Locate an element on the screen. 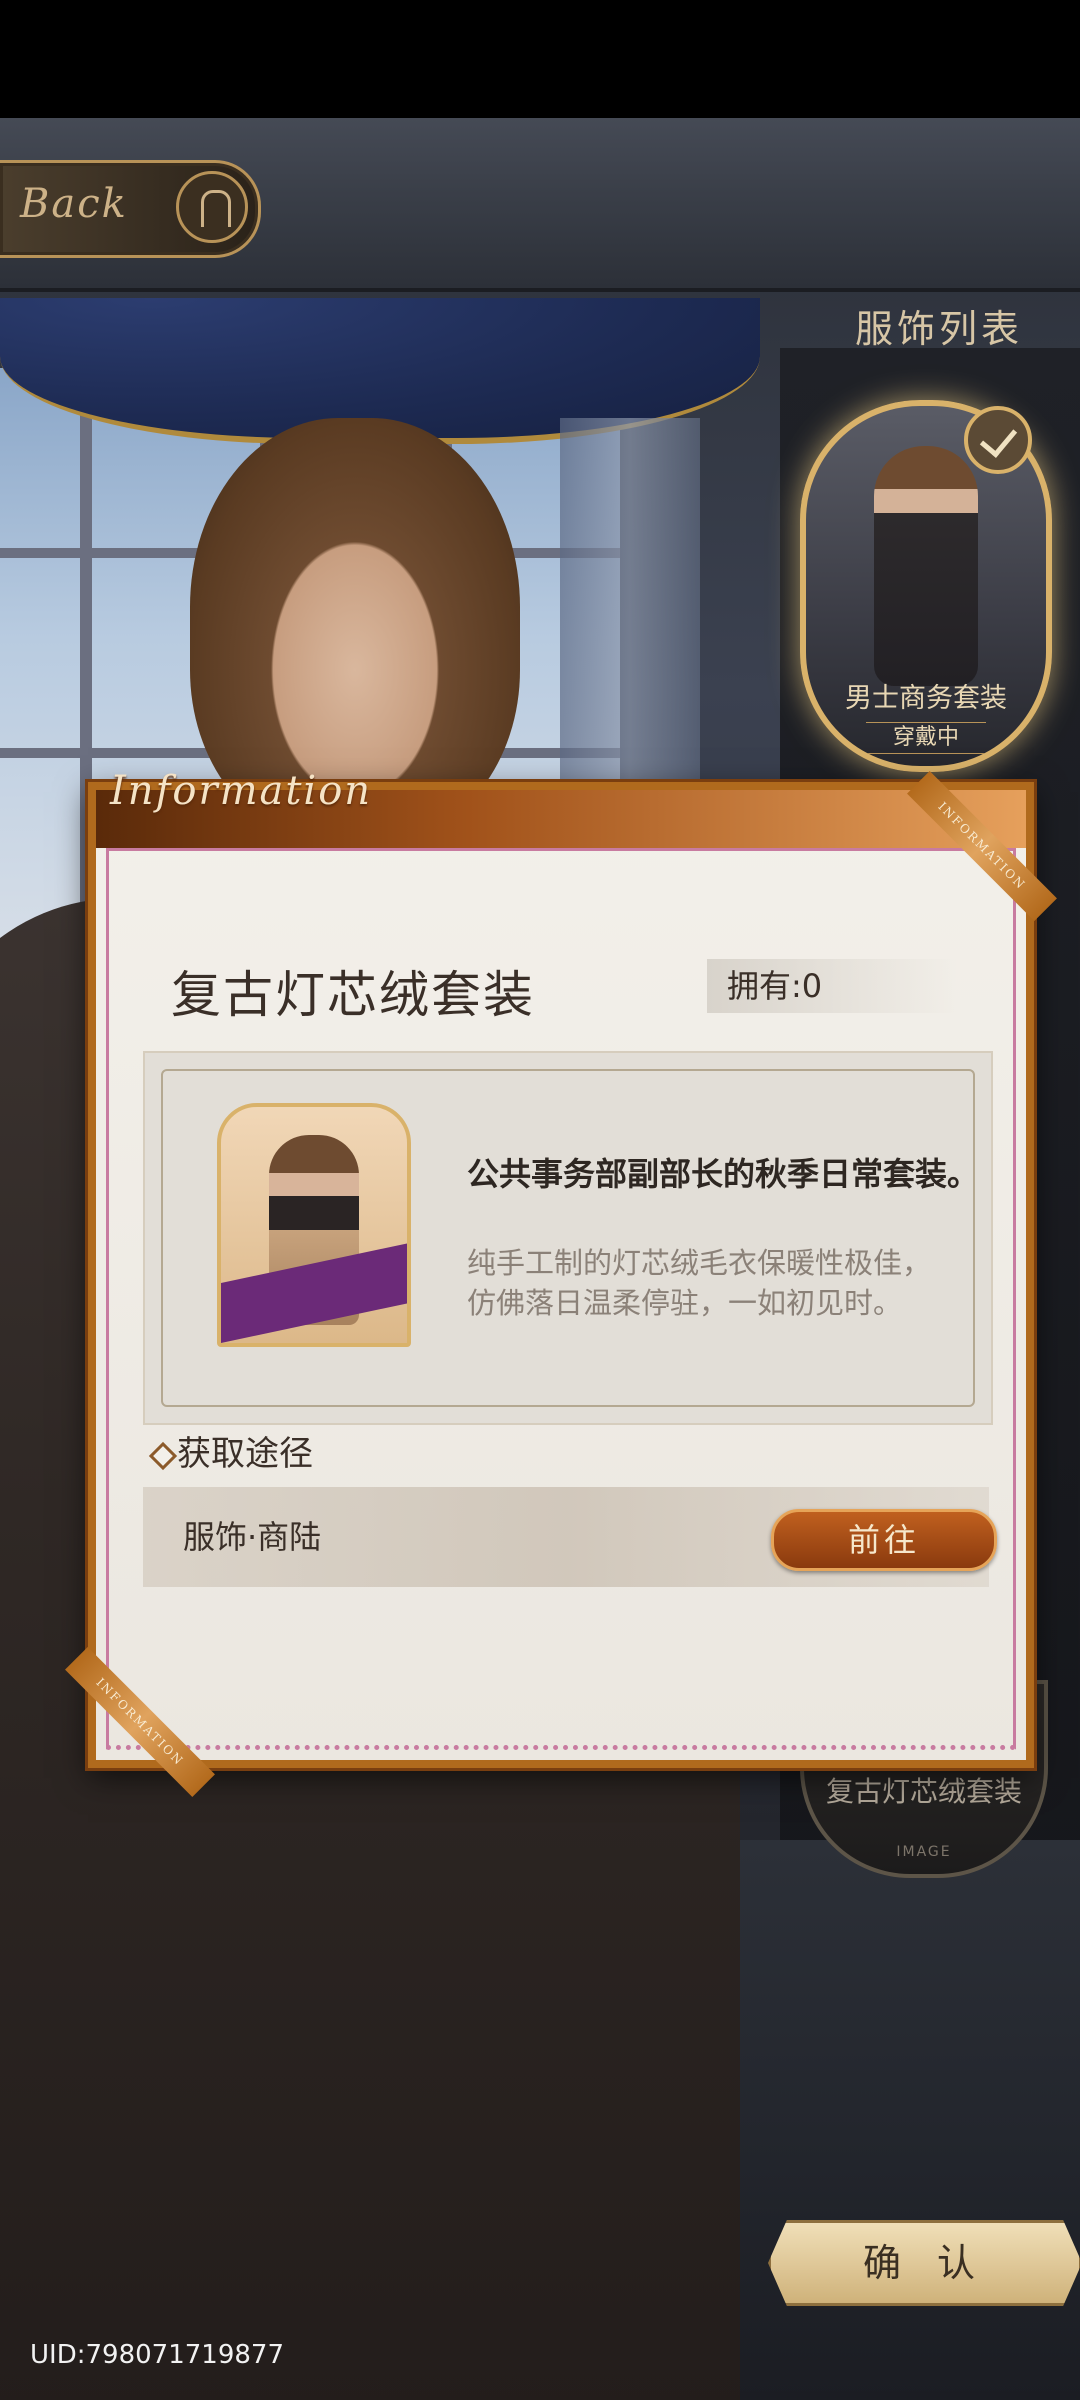 This screenshot has width=1080, height=2400. acquire-source: 服饰·商陆 is located at coordinates (252, 1537).